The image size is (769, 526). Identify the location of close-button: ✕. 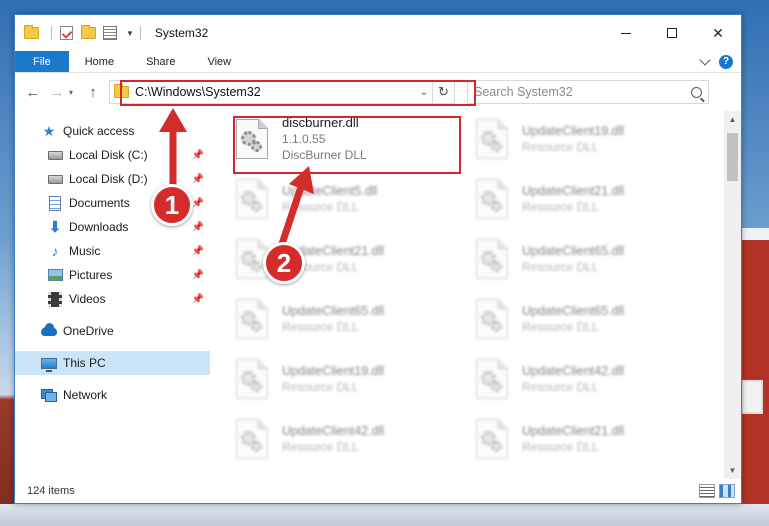
(718, 33).